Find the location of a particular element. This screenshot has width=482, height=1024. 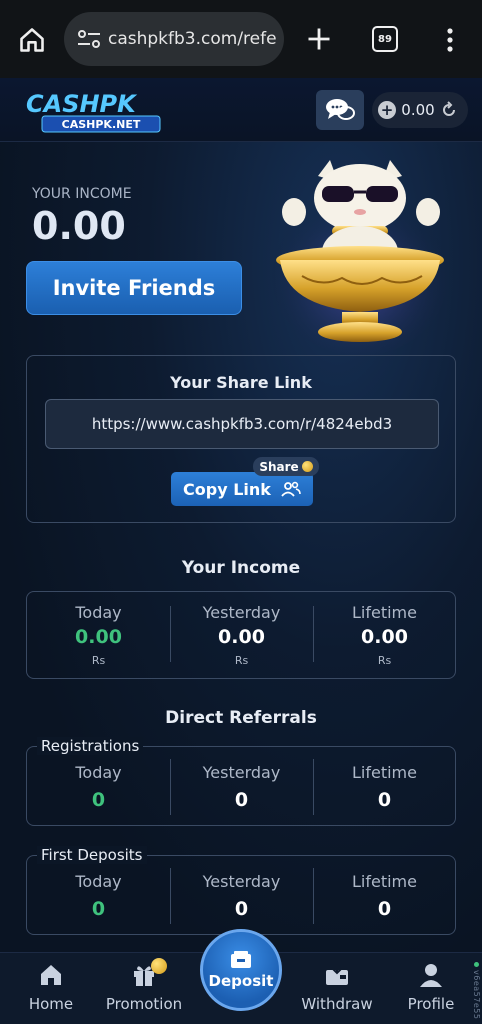

wallet-icon is located at coordinates (241, 959).